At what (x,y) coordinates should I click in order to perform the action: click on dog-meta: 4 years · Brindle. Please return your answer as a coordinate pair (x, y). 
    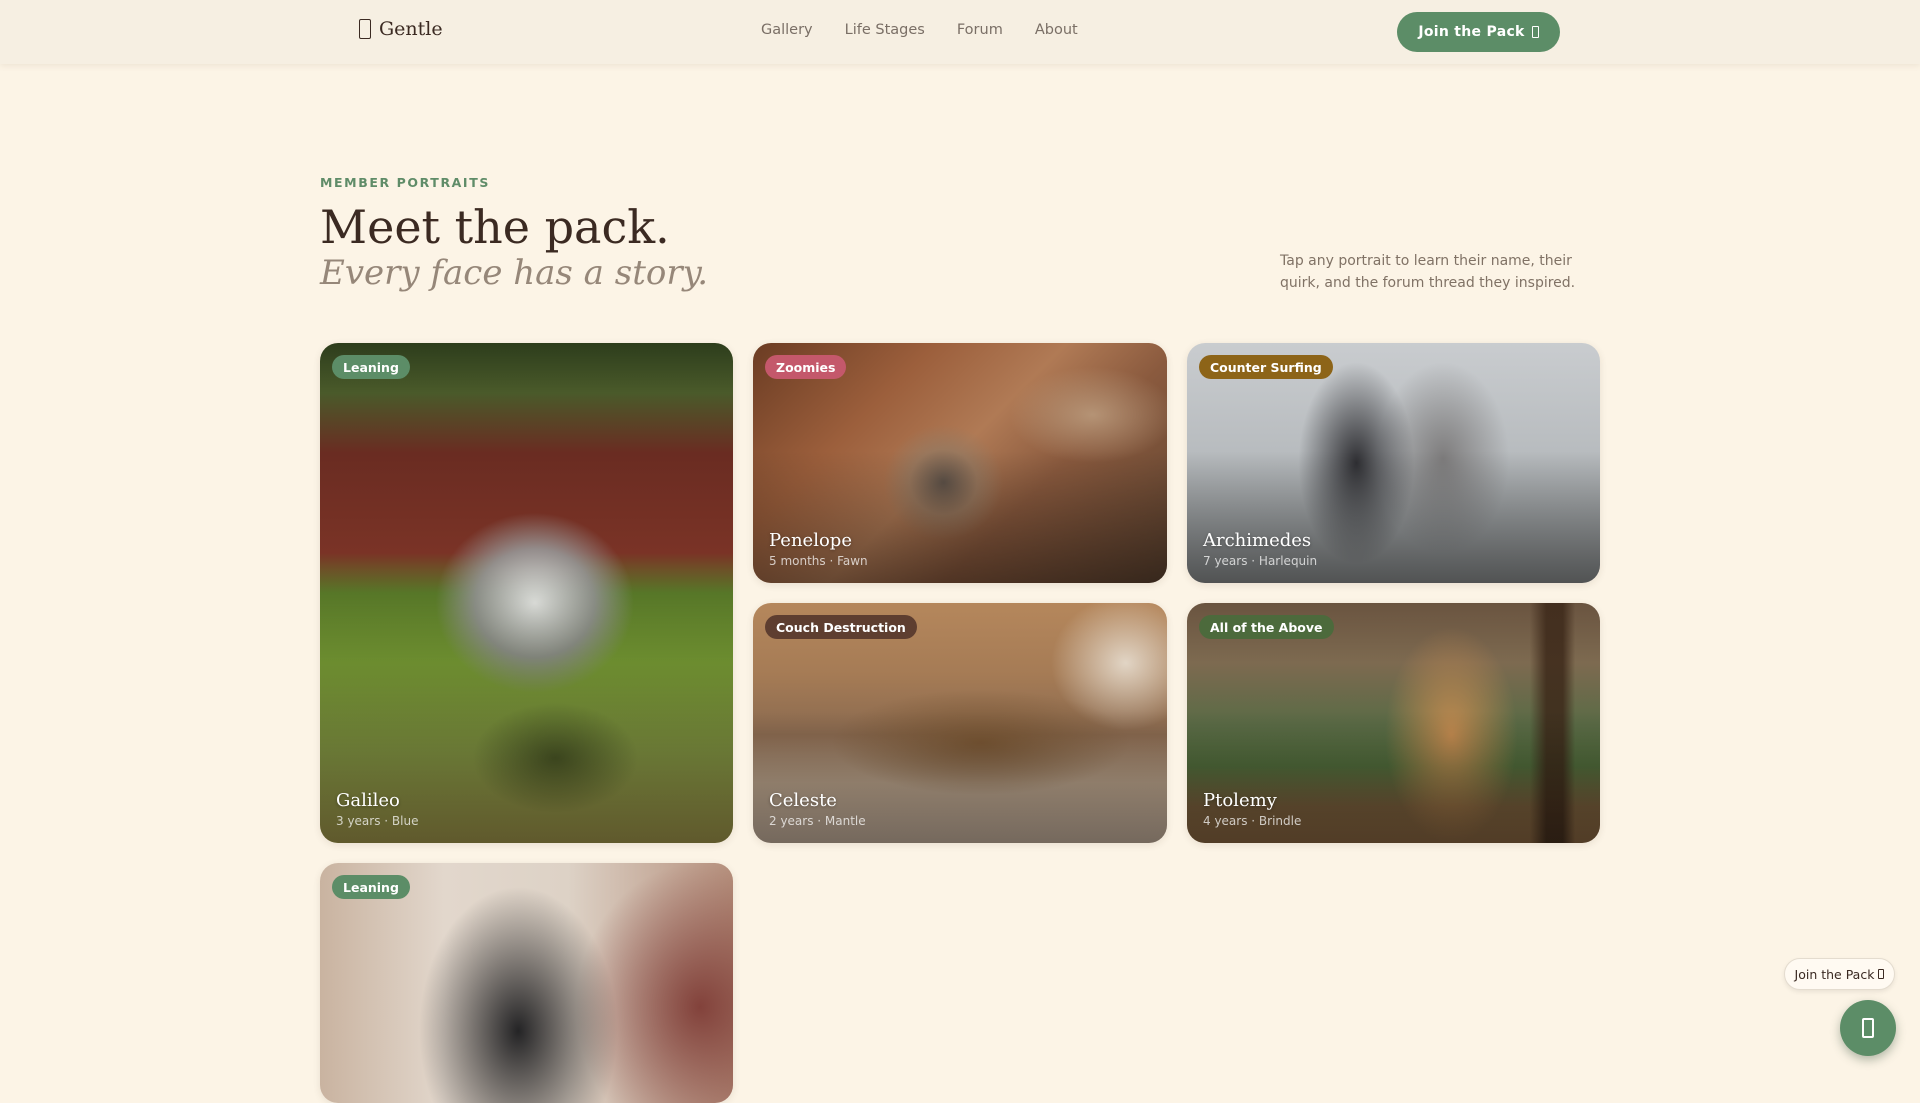
    Looking at the image, I should click on (1252, 821).